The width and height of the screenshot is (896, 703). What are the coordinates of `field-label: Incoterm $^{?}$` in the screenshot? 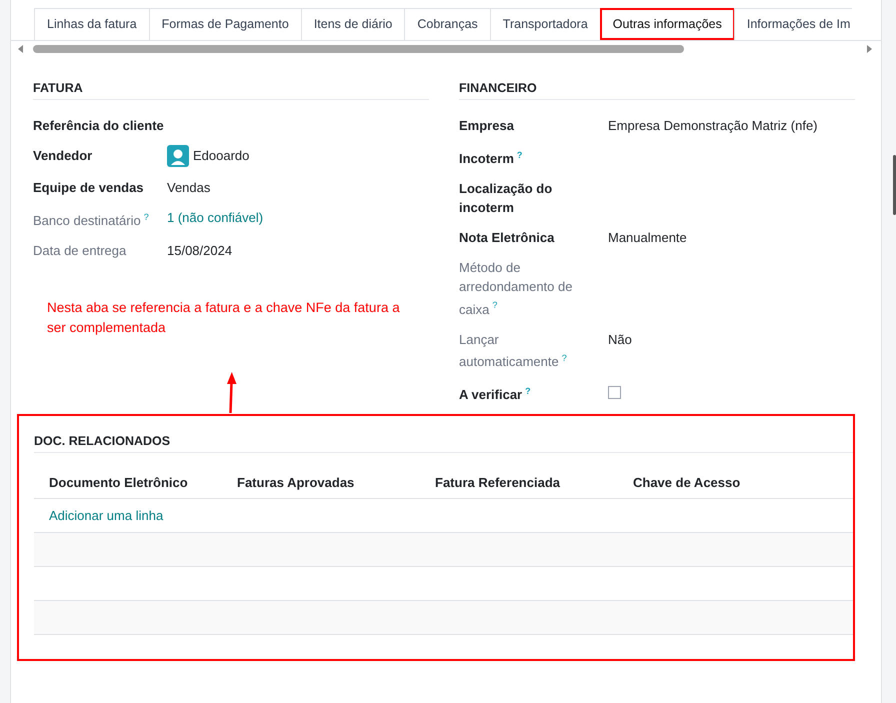 It's located at (490, 158).